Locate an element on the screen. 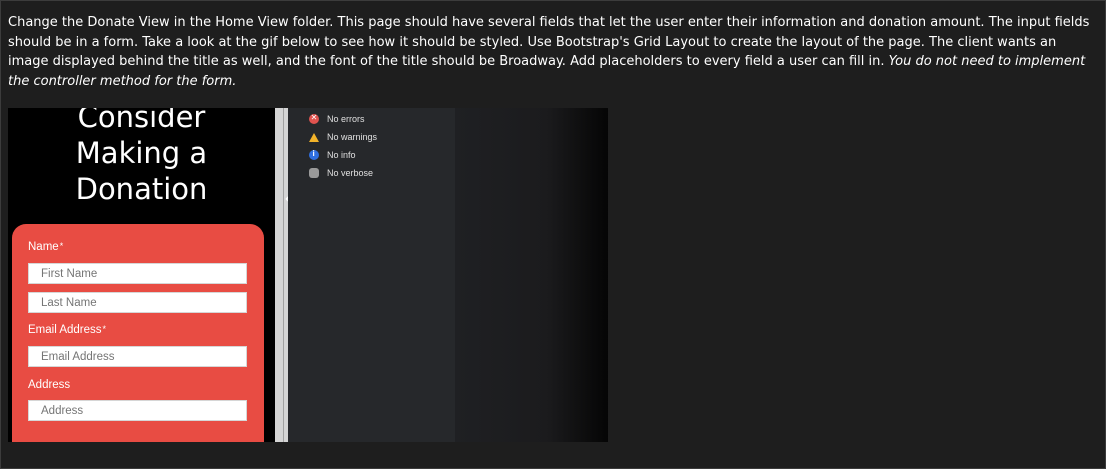 The height and width of the screenshot is (469, 1106). email-input is located at coordinates (137, 356).